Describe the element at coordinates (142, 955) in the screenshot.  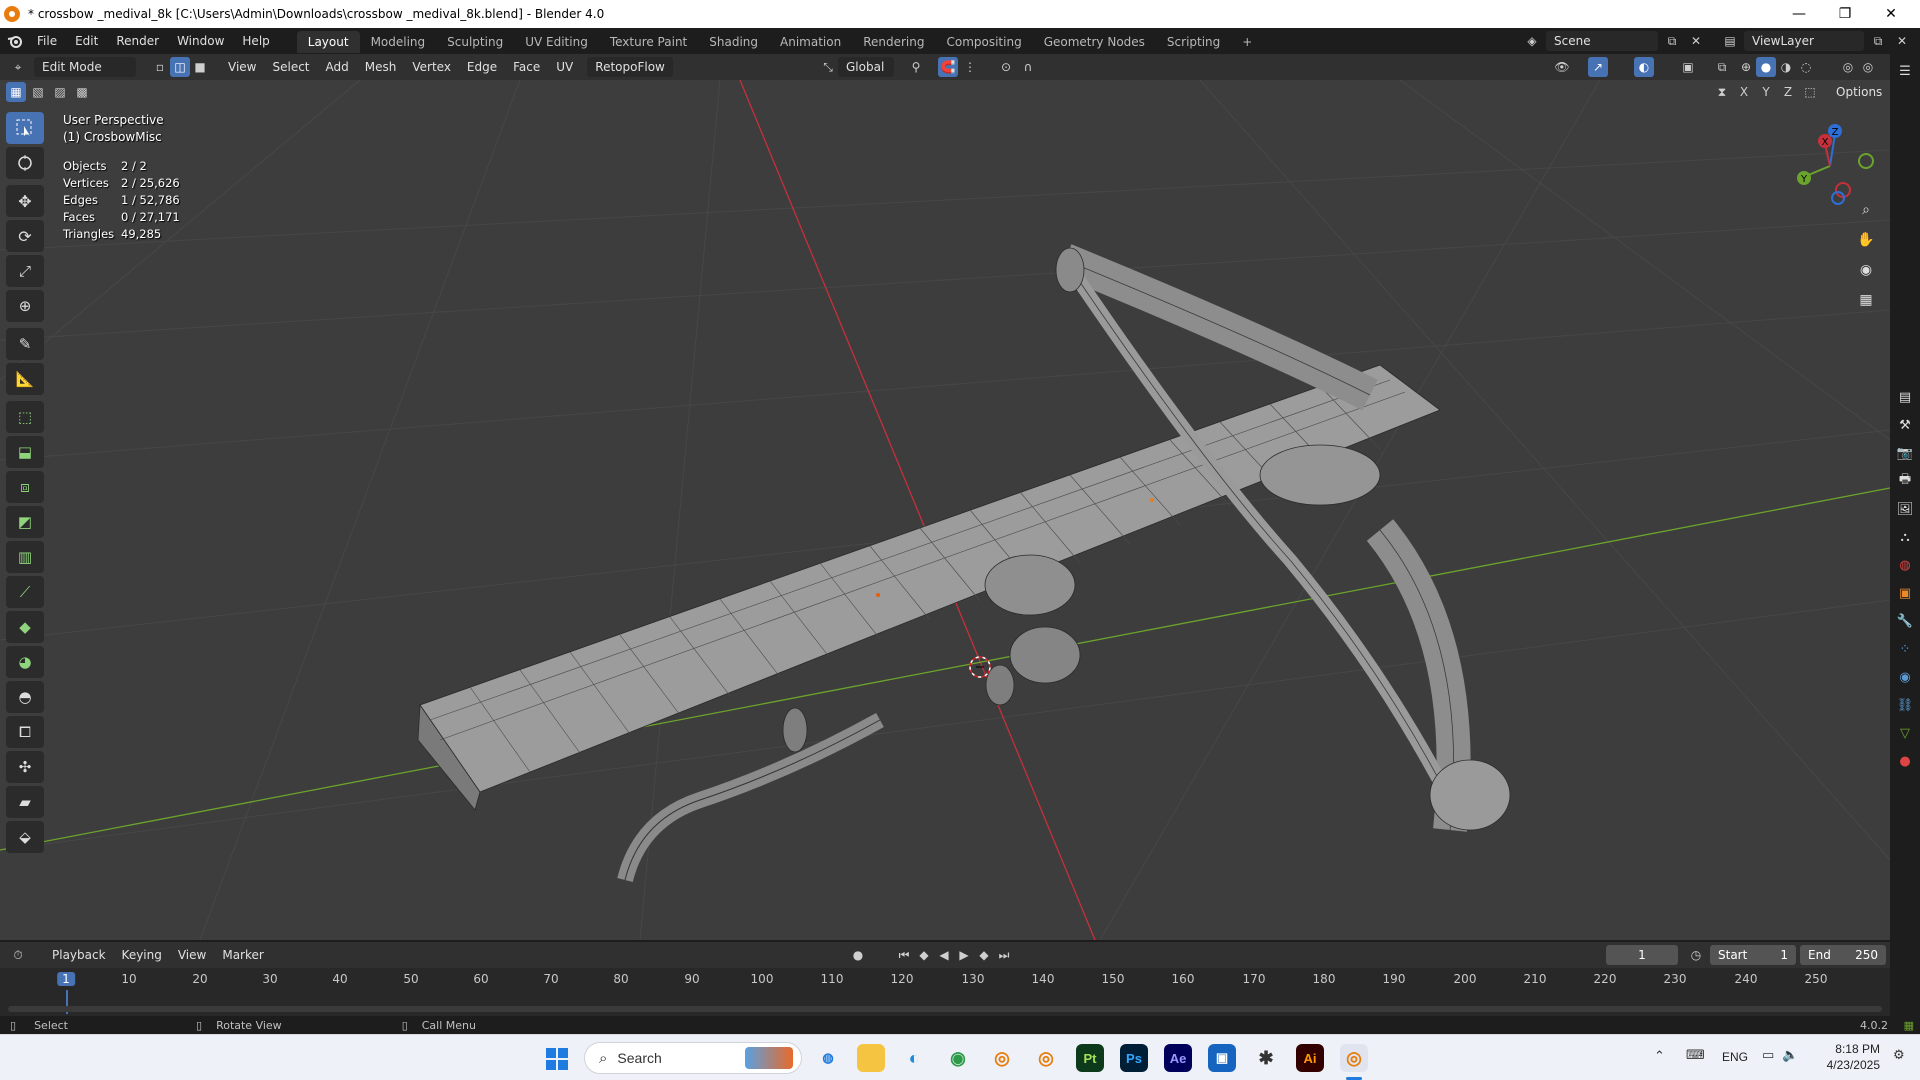
I see `timeline-menu-keying: Keying` at that location.